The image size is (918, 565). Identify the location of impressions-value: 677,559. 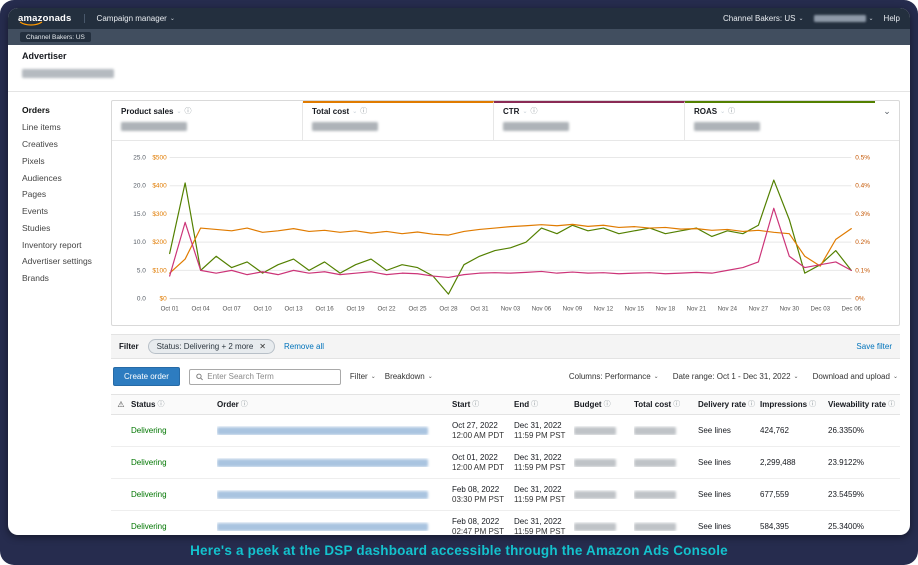
(774, 494).